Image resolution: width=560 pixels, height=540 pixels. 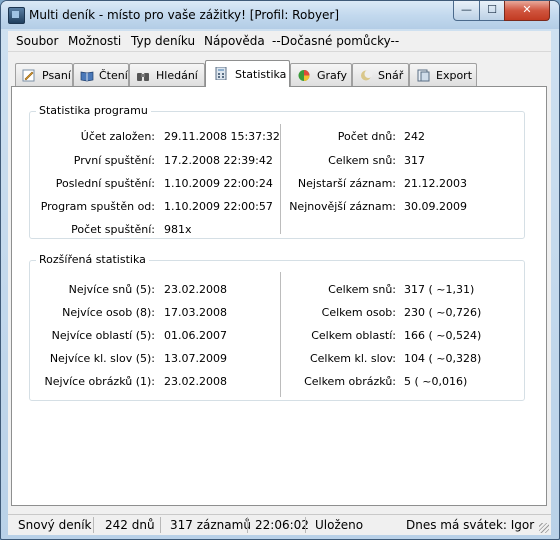 I want to click on stat-value: 317 ( ~1,31), so click(x=439, y=289).